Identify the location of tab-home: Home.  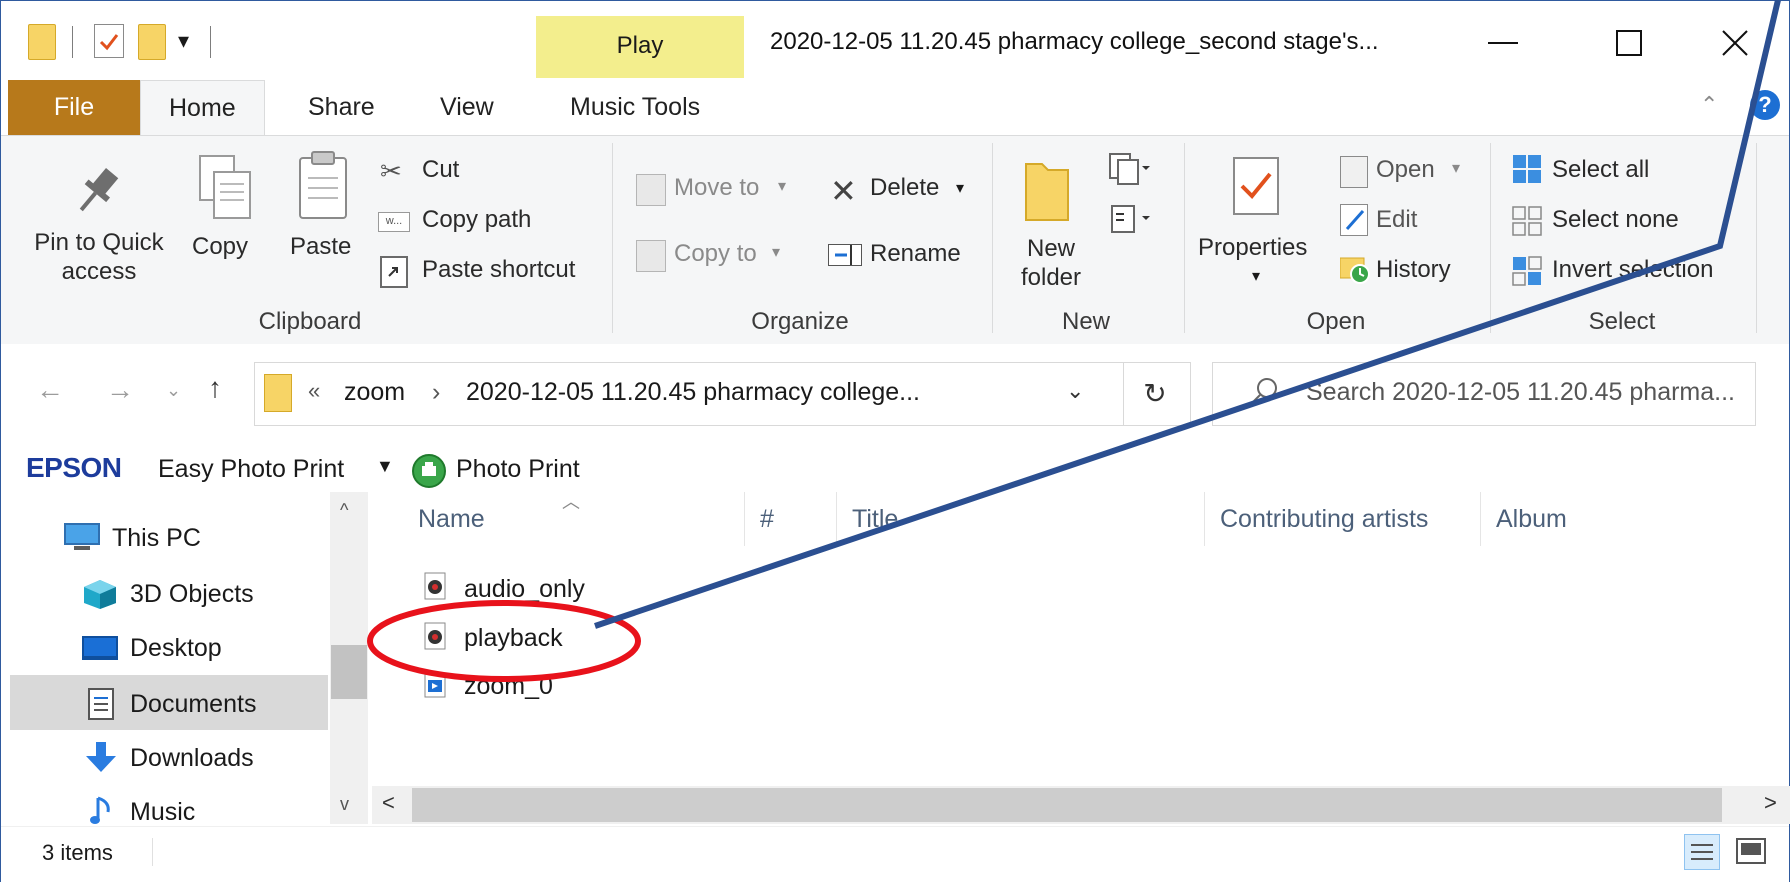
(202, 108).